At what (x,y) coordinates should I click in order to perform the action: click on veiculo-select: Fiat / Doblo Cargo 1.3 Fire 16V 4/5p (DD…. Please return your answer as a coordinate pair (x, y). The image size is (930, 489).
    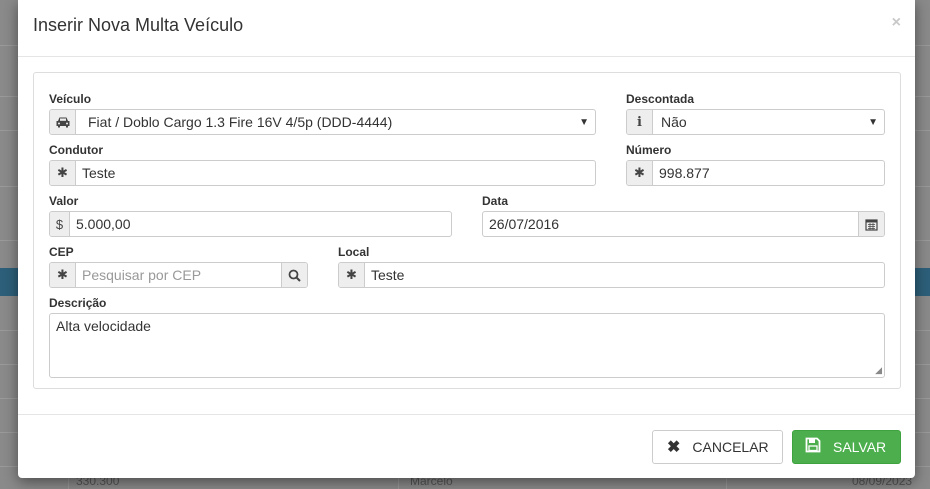
    Looking at the image, I should click on (322, 122).